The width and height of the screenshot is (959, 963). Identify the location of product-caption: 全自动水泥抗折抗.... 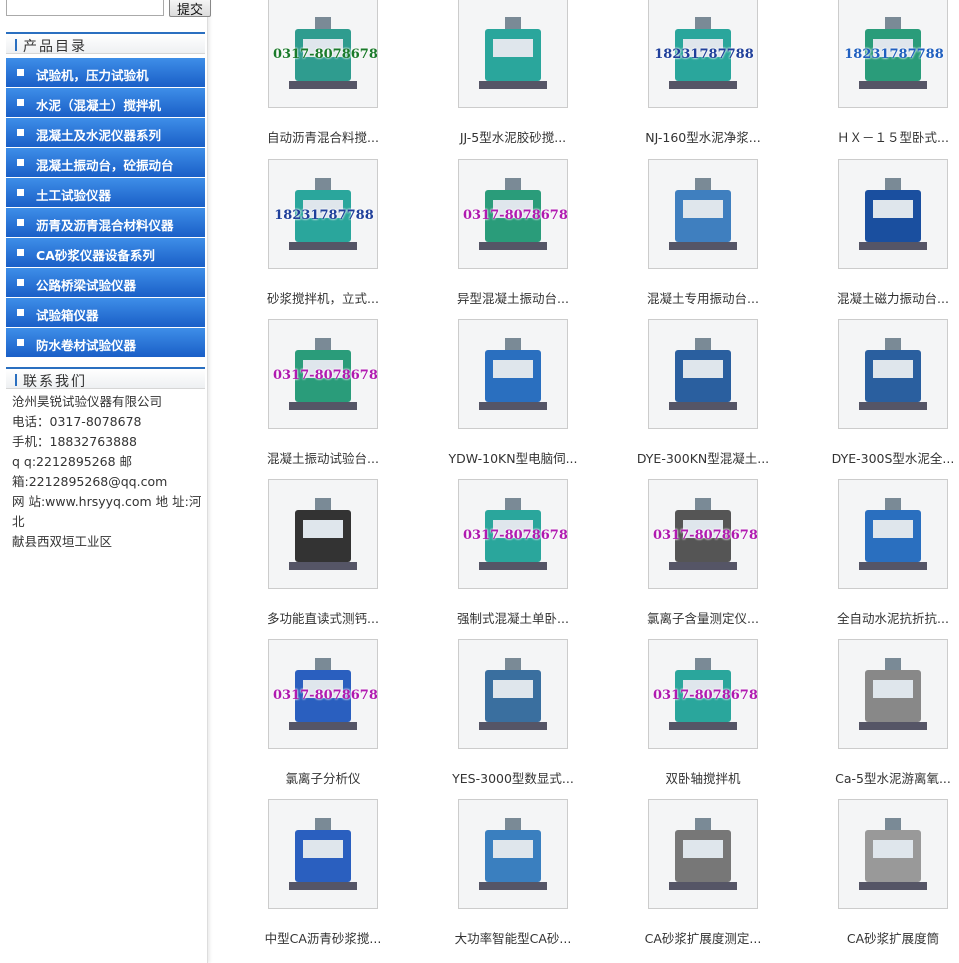
(879, 617).